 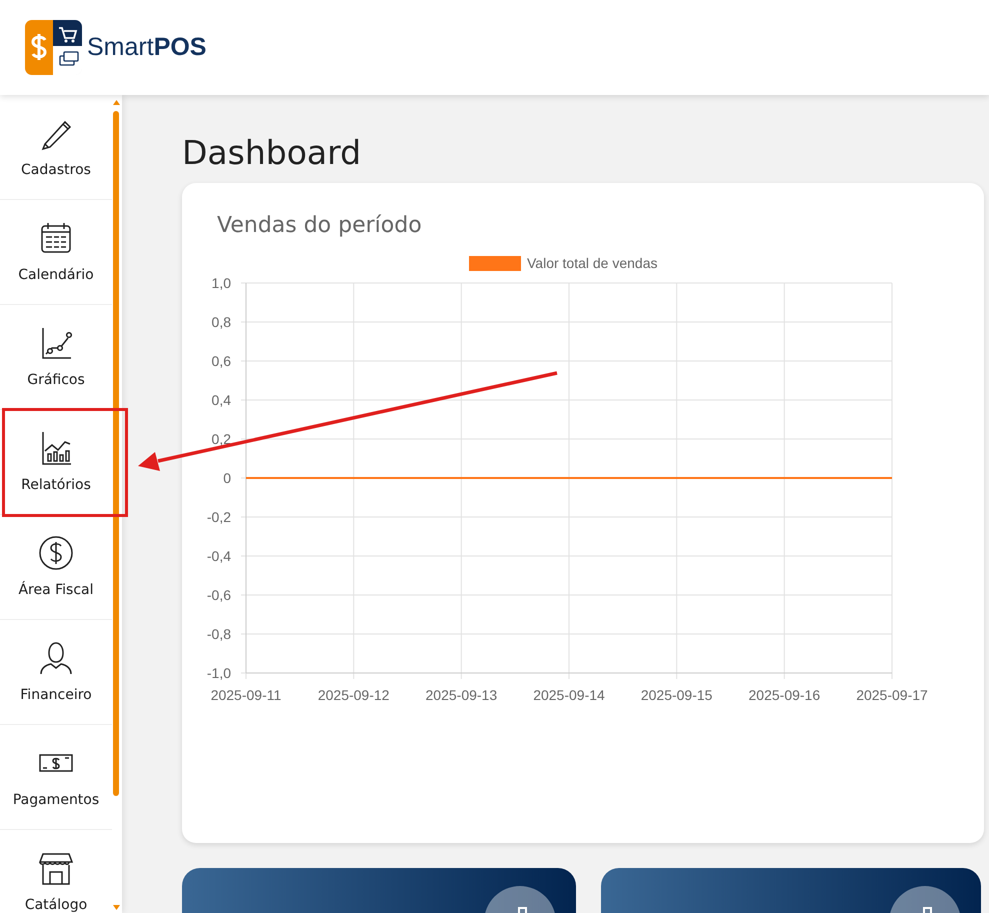 What do you see at coordinates (56, 357) in the screenshot?
I see `sidebar-item: Gráficos` at bounding box center [56, 357].